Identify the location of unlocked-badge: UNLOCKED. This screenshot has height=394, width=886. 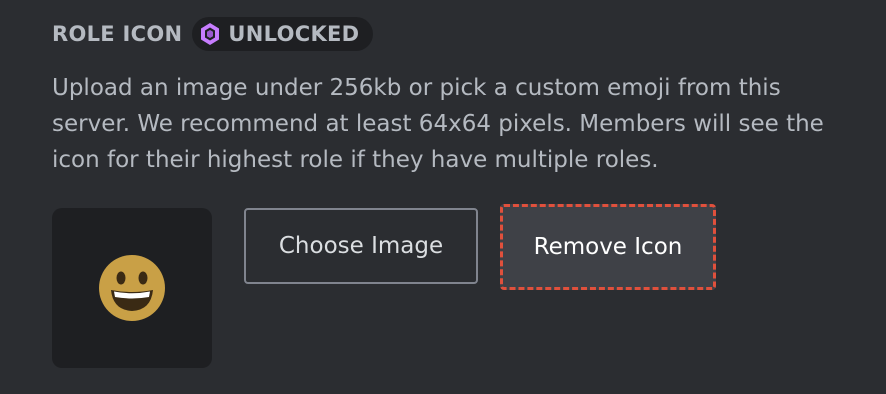
(283, 34).